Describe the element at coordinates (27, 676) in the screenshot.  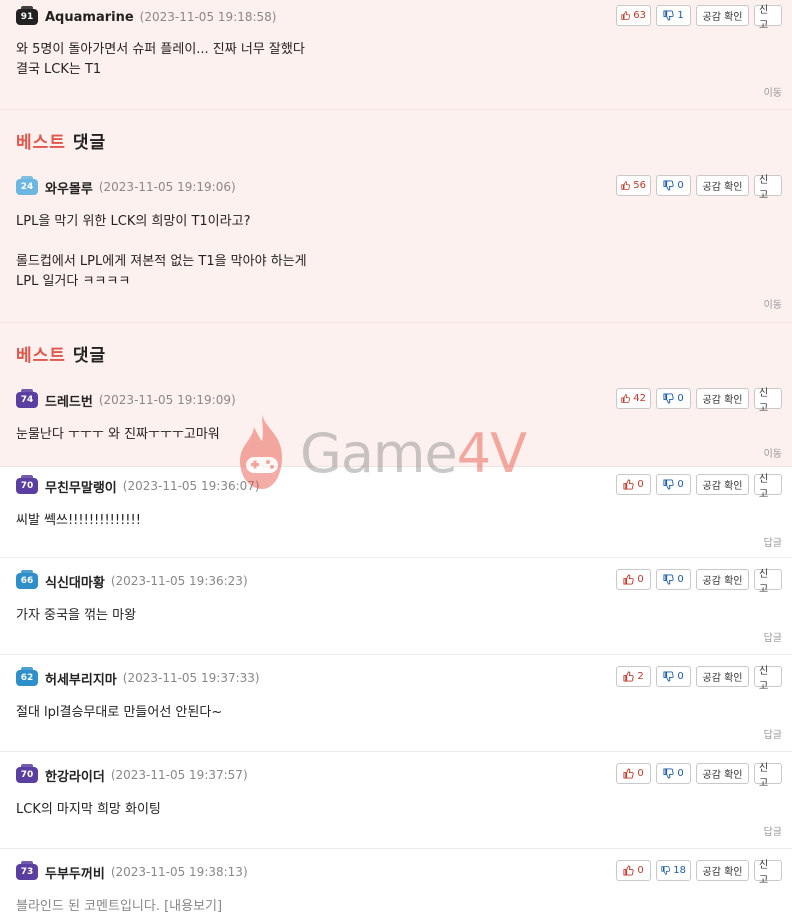
I see `level-badge: 62` at that location.